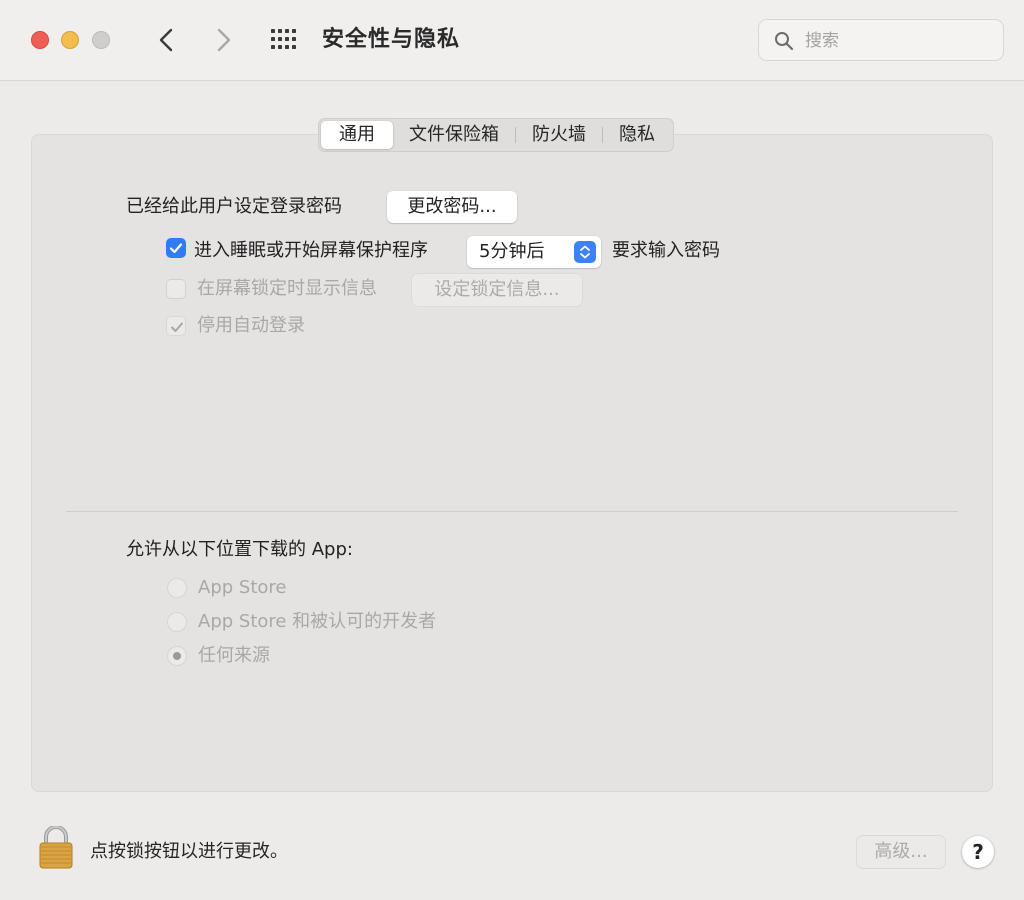 The height and width of the screenshot is (900, 1024). Describe the element at coordinates (454, 135) in the screenshot. I see `tab-filevault: 文件保险箱` at that location.